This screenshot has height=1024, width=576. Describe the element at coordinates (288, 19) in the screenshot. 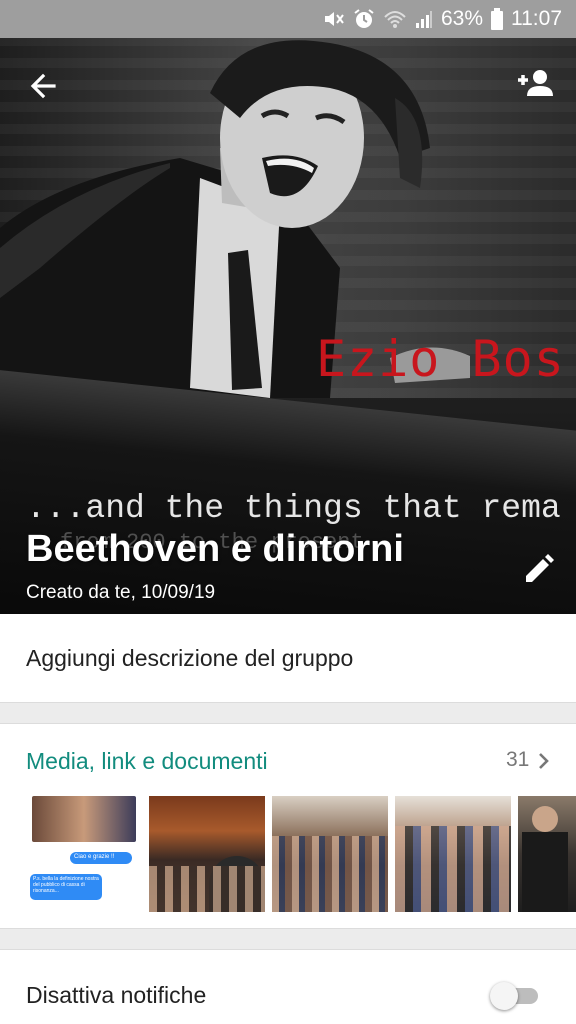

I see `status-bar: 63% 11:07` at that location.